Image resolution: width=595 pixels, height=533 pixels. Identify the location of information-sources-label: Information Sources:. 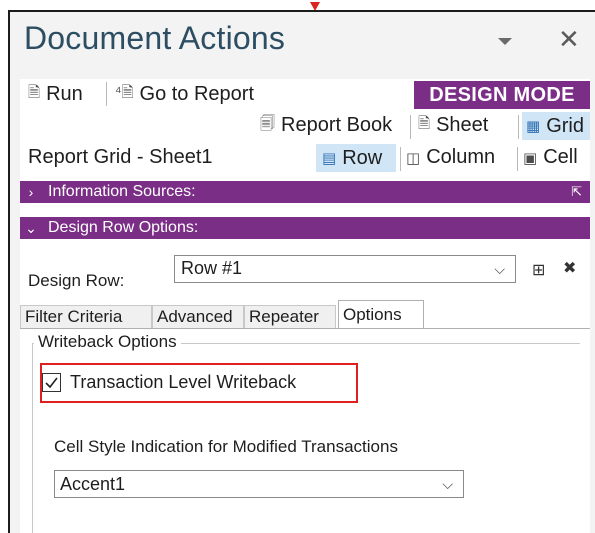
(122, 191).